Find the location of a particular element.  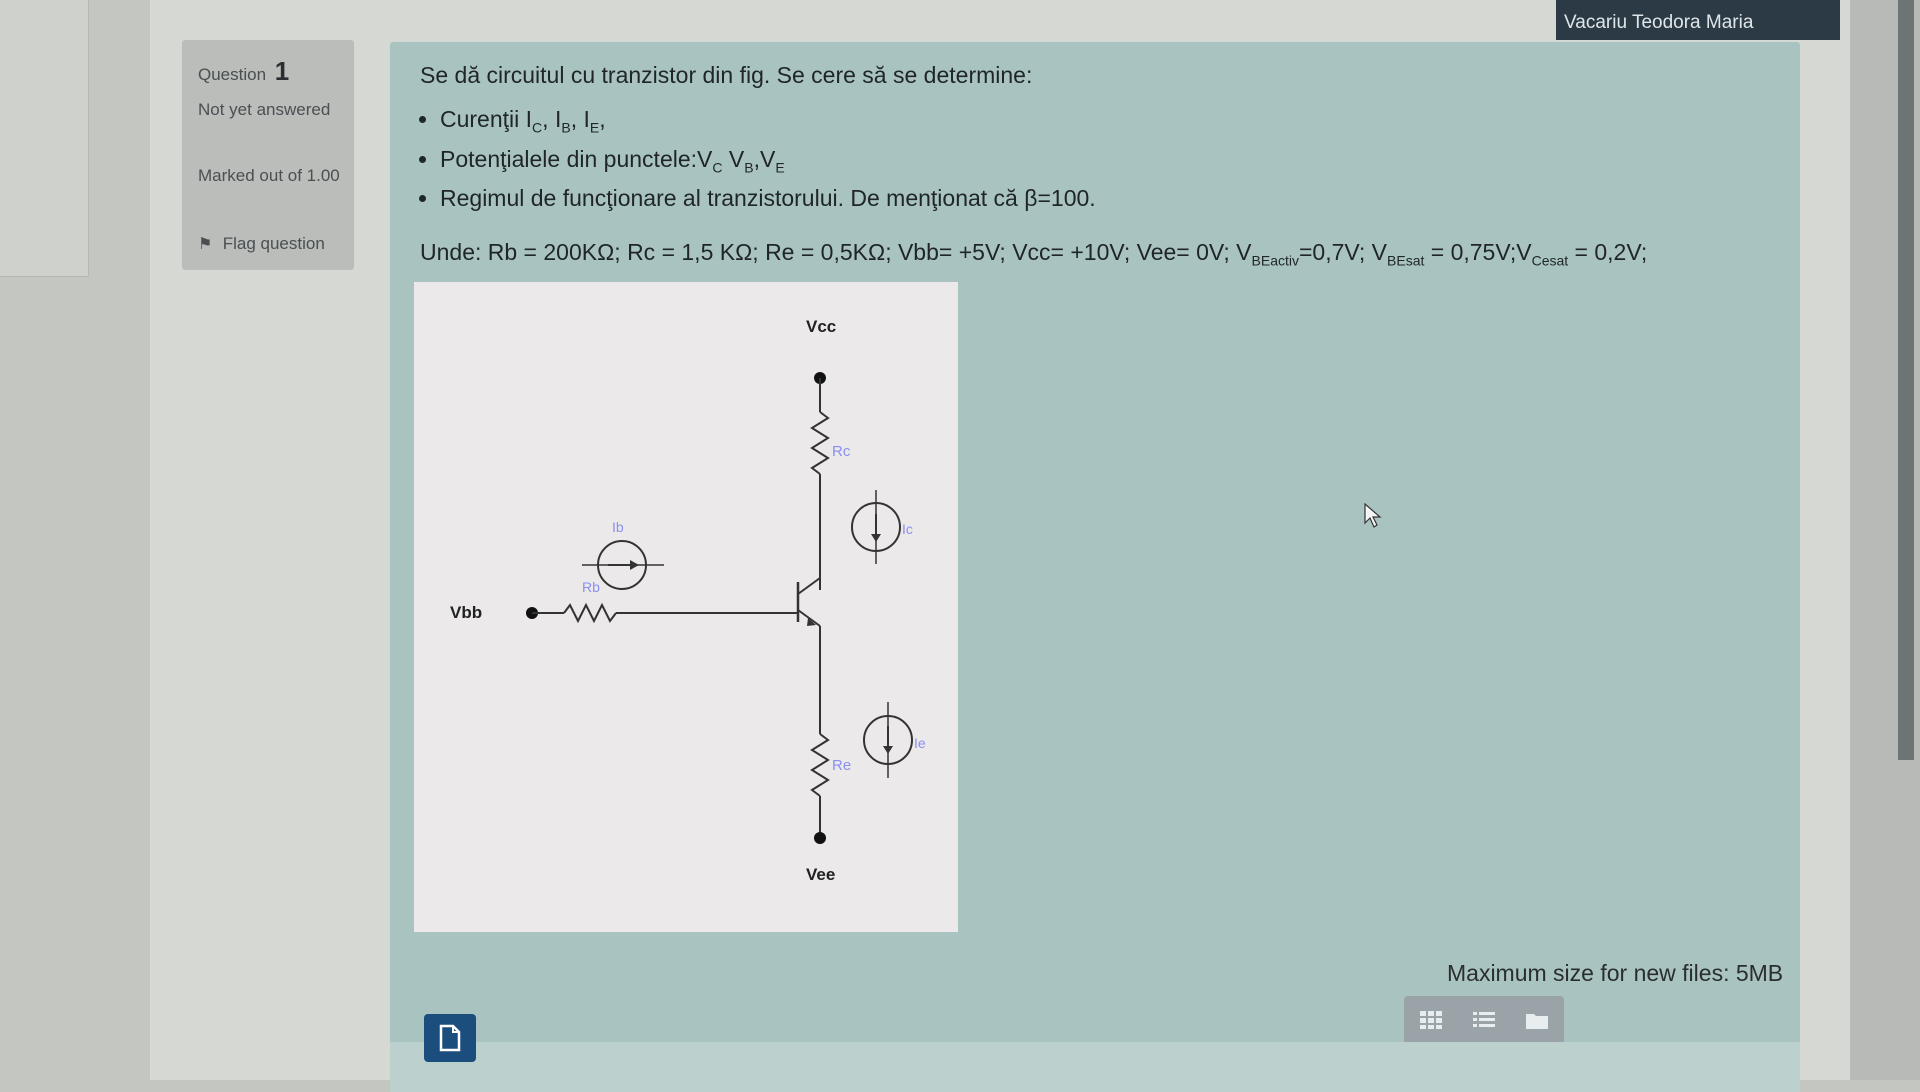

vee-terminal is located at coordinates (820, 838).